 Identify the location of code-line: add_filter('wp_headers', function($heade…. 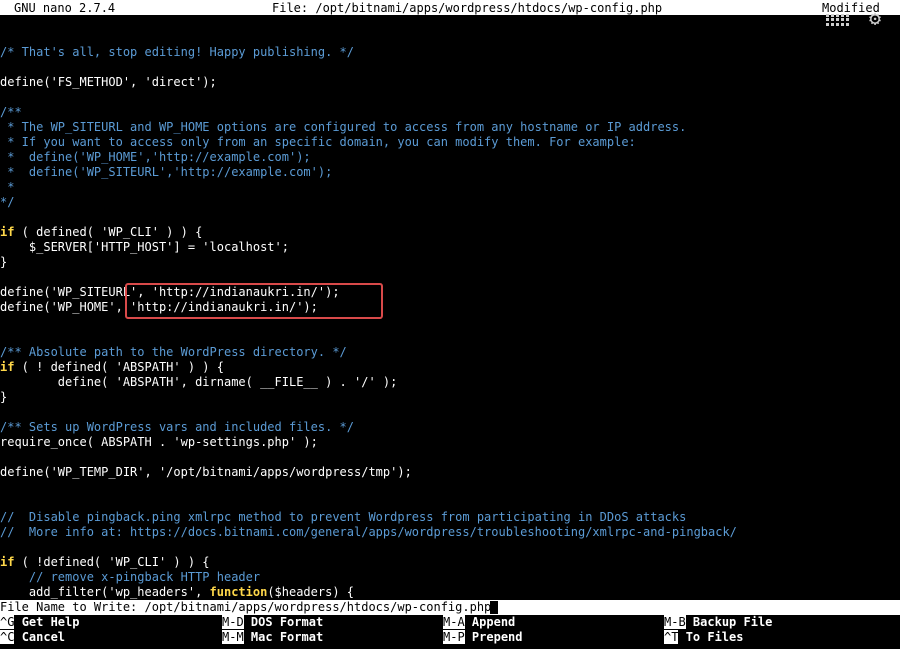
(177, 592).